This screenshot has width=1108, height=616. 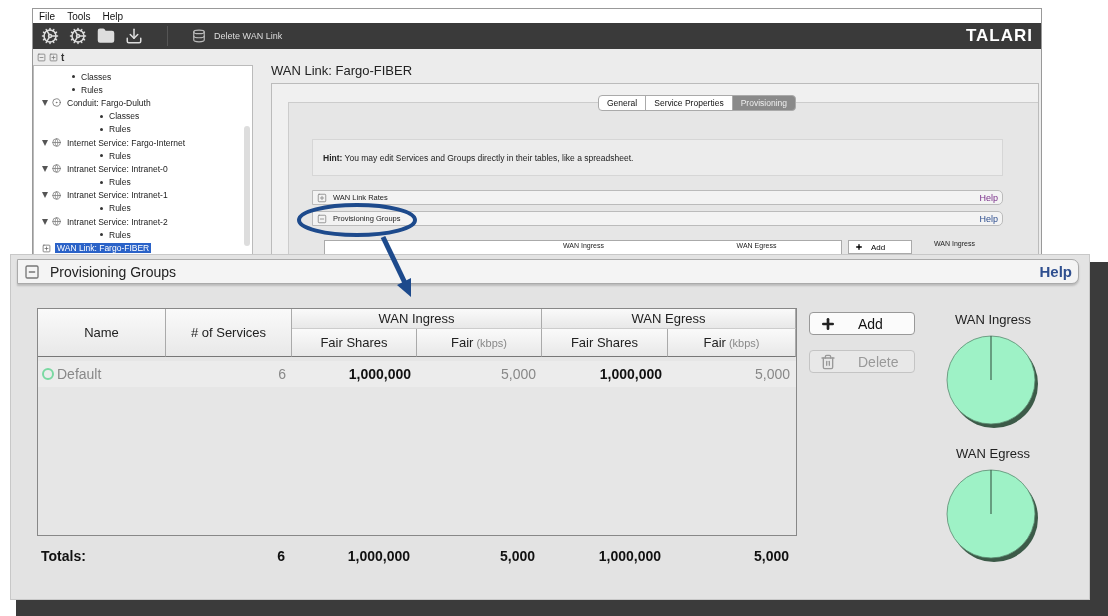 What do you see at coordinates (229, 333) in the screenshot?
I see `column-header: # of Services` at bounding box center [229, 333].